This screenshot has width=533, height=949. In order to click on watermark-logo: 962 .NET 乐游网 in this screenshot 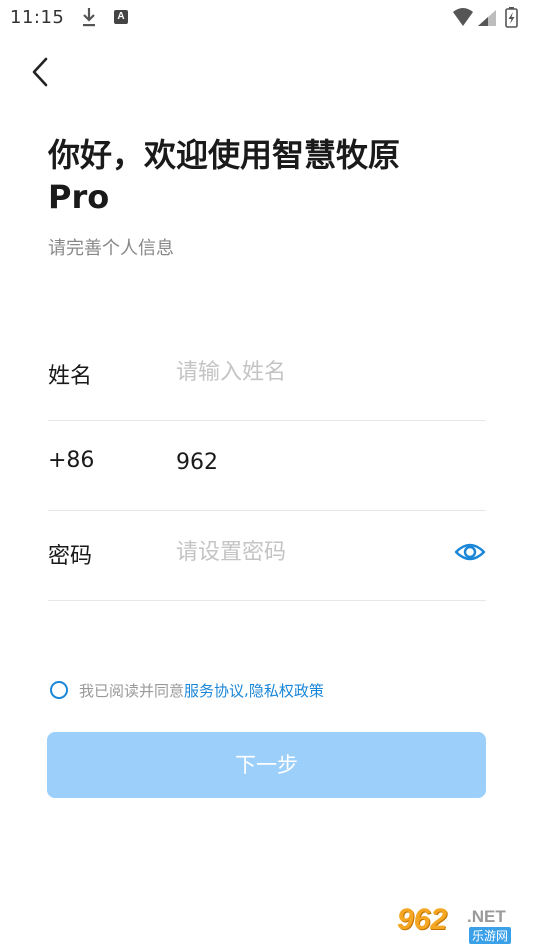, I will do `click(462, 924)`.